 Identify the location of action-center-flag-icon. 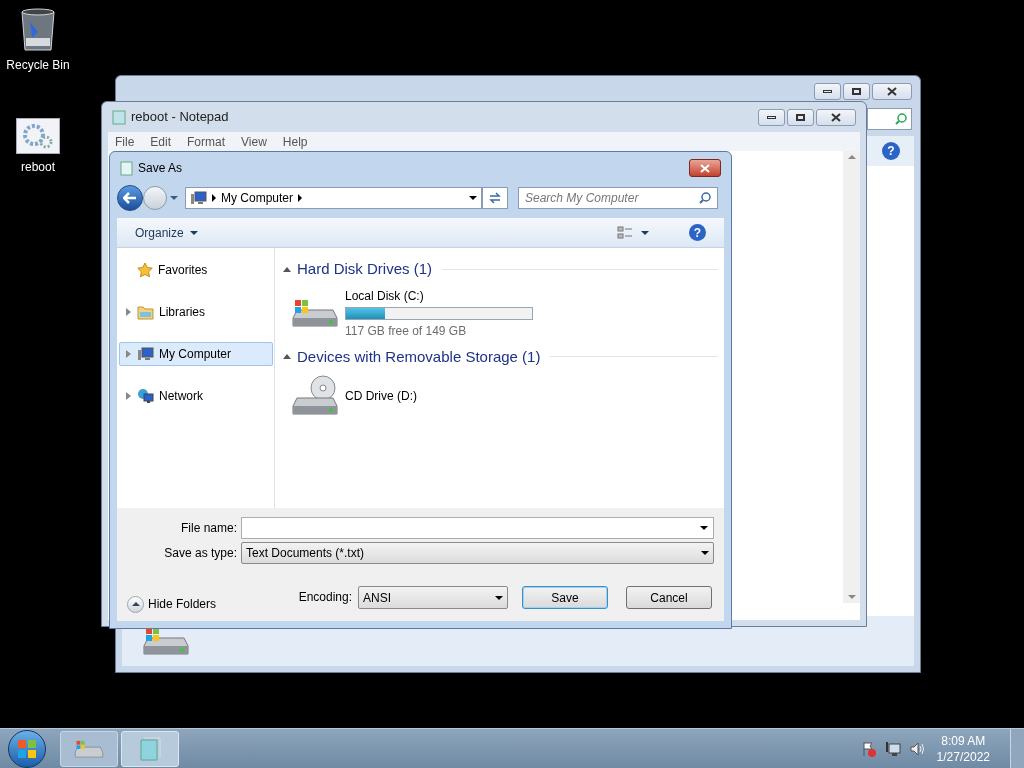
(868, 748).